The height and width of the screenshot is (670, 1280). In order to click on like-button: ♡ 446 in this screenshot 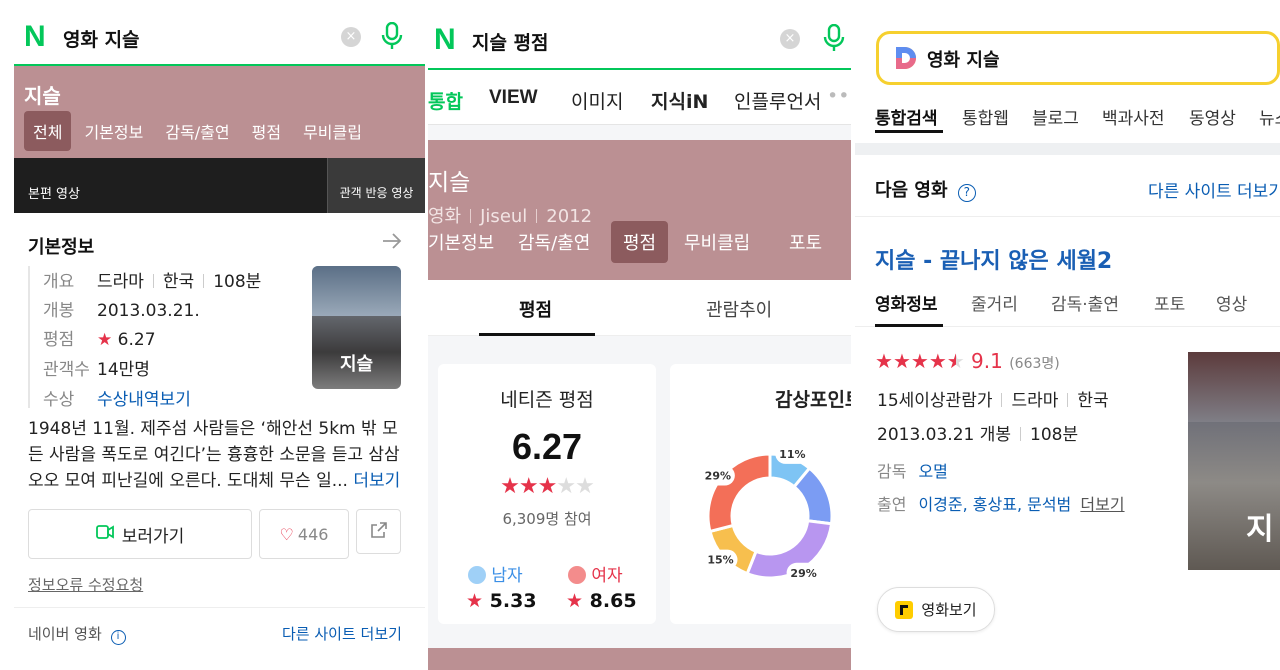, I will do `click(304, 534)`.